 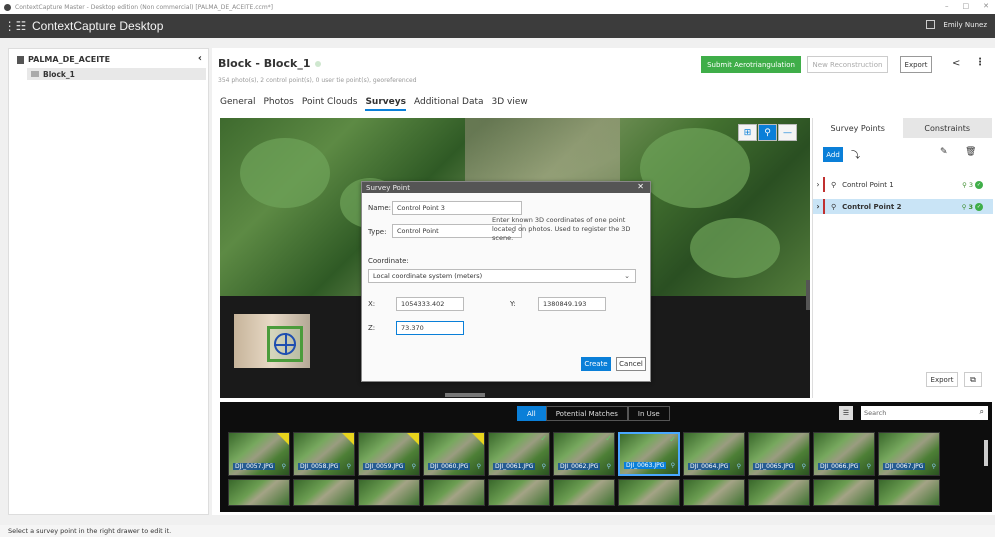 I want to click on block-icon, so click(x=35, y=74).